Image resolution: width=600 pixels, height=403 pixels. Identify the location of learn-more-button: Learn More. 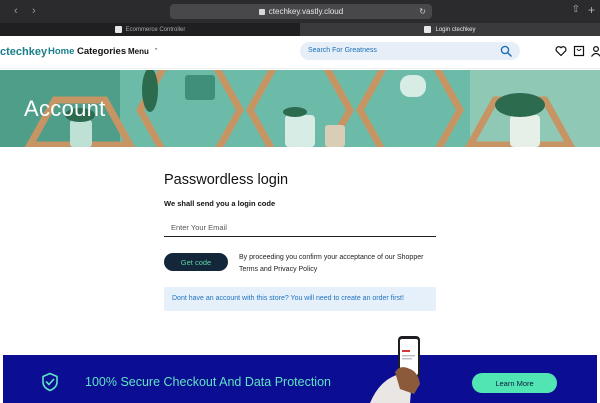
(514, 383).